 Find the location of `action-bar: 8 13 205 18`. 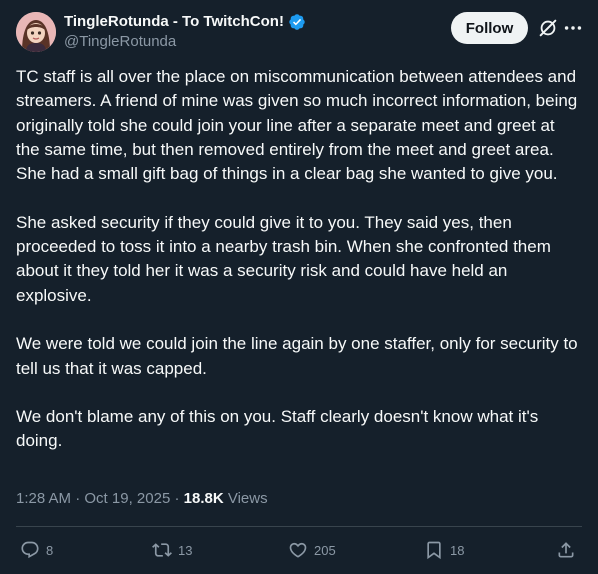

action-bar: 8 13 205 18 is located at coordinates (299, 550).